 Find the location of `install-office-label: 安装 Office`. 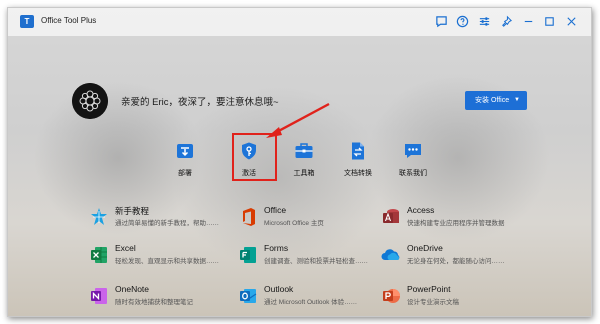

install-office-label: 安装 Office is located at coordinates (492, 100).